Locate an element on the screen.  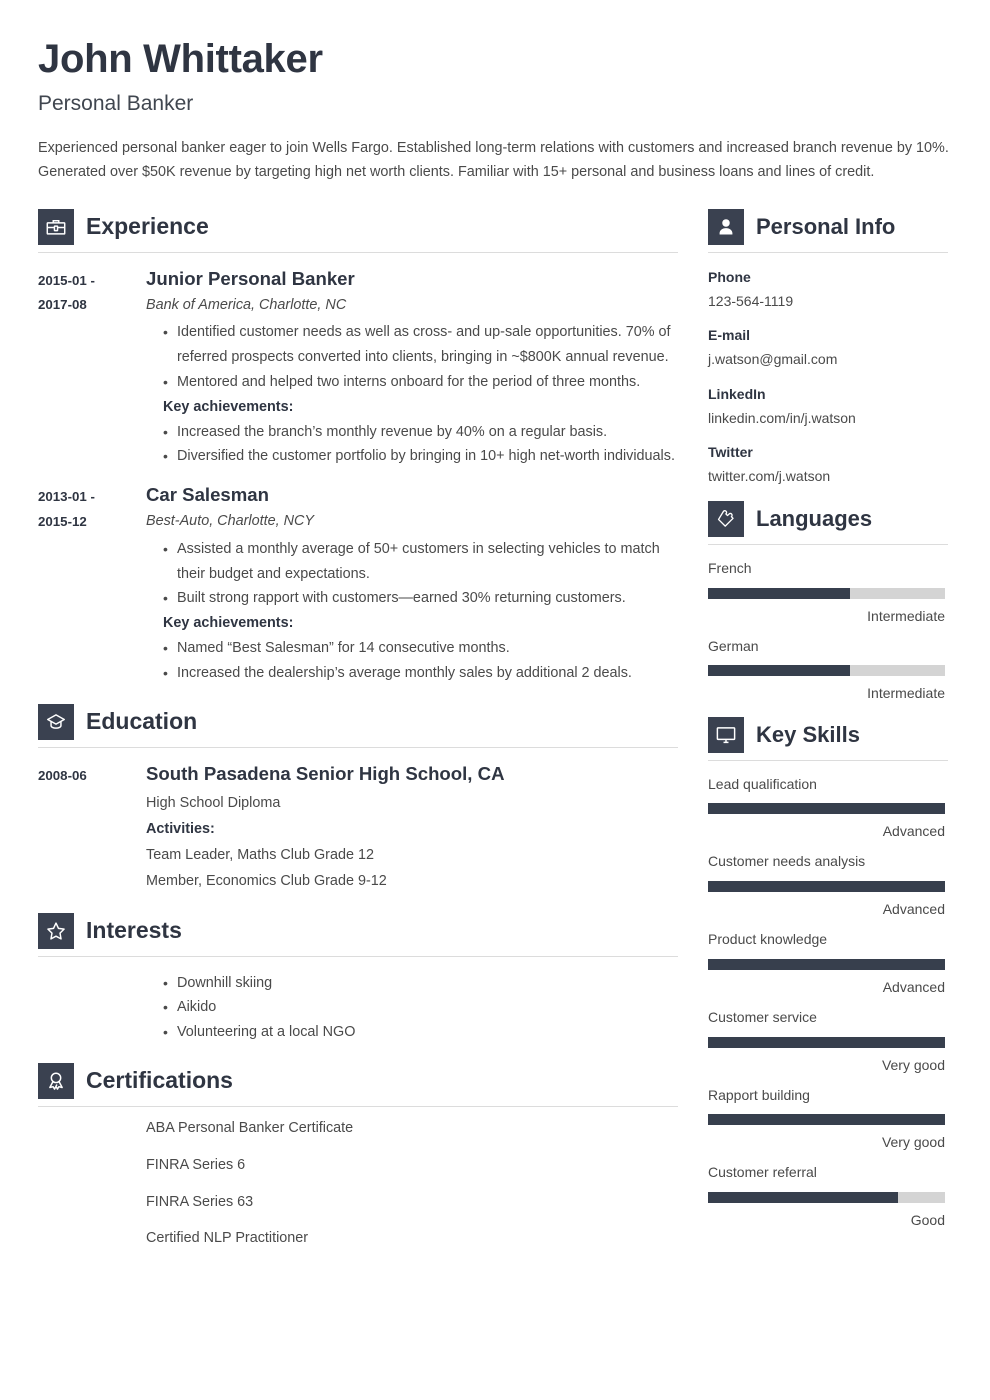
field-label: LinkedIn is located at coordinates (737, 393).